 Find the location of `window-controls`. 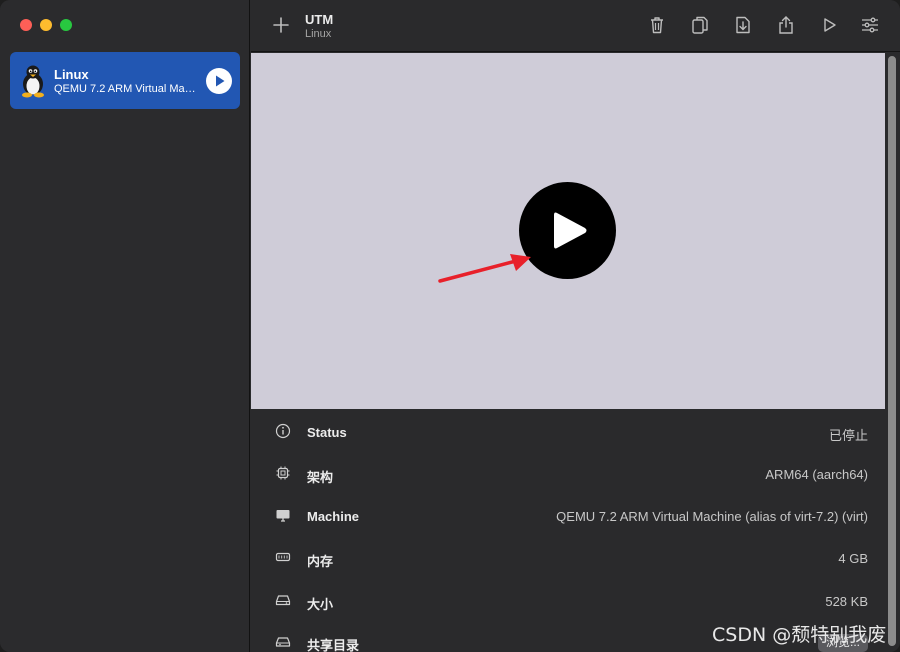

window-controls is located at coordinates (46, 25).